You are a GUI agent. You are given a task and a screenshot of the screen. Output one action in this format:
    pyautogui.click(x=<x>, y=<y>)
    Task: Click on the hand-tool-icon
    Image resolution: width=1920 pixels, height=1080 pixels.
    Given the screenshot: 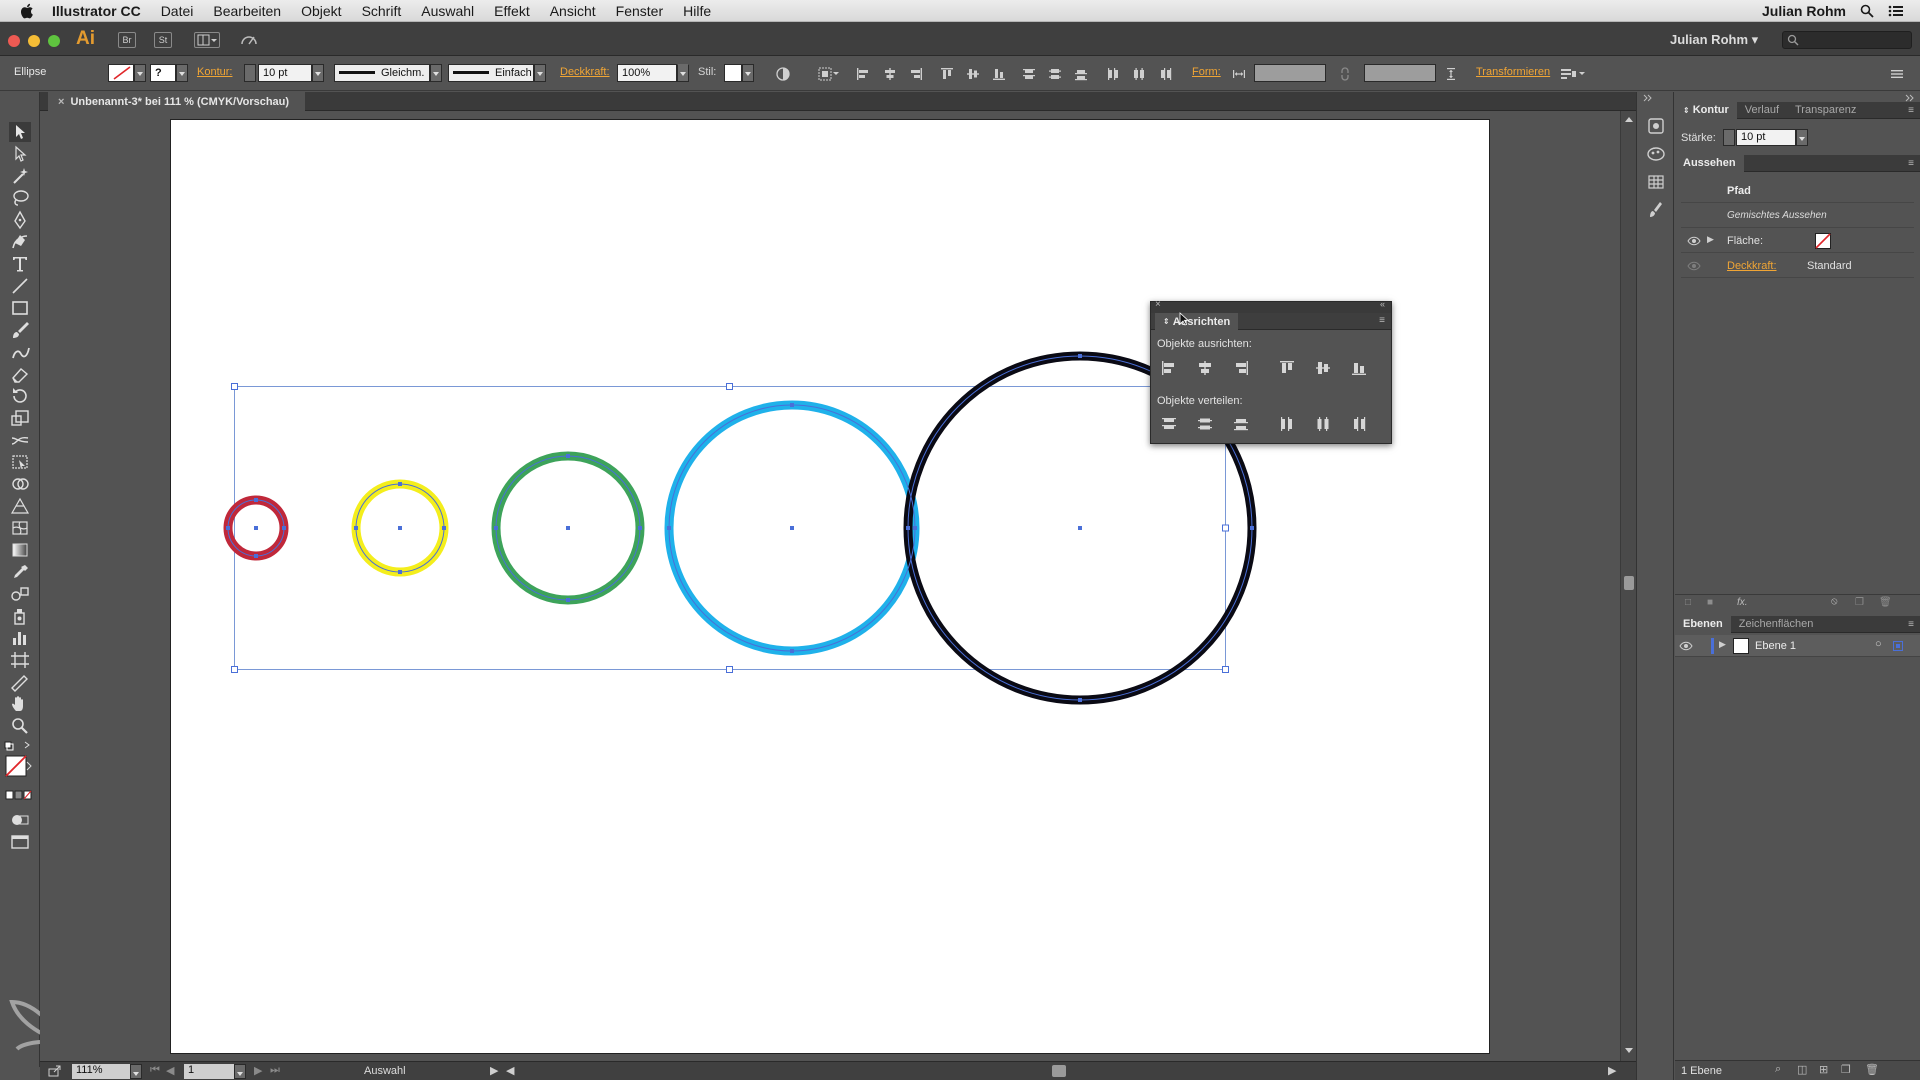 What is the action you would take?
    pyautogui.click(x=20, y=704)
    